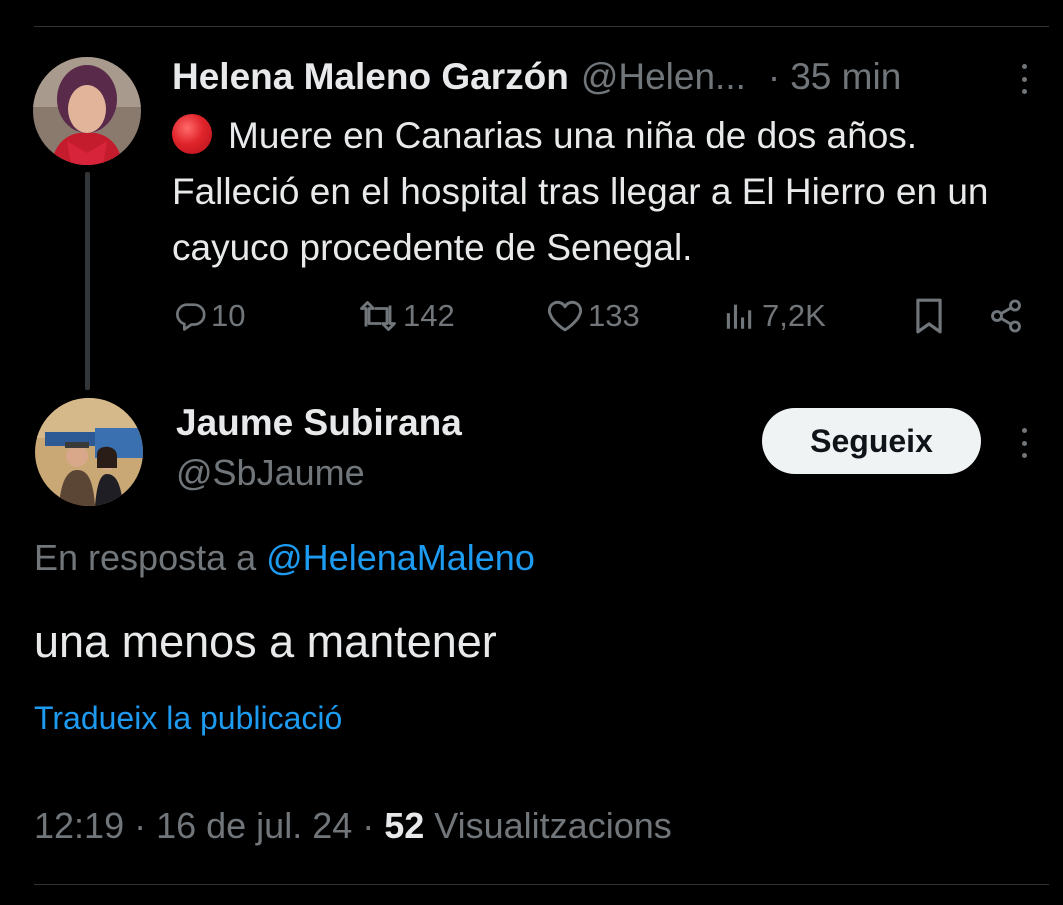  What do you see at coordinates (191, 317) in the screenshot?
I see `reply-icon` at bounding box center [191, 317].